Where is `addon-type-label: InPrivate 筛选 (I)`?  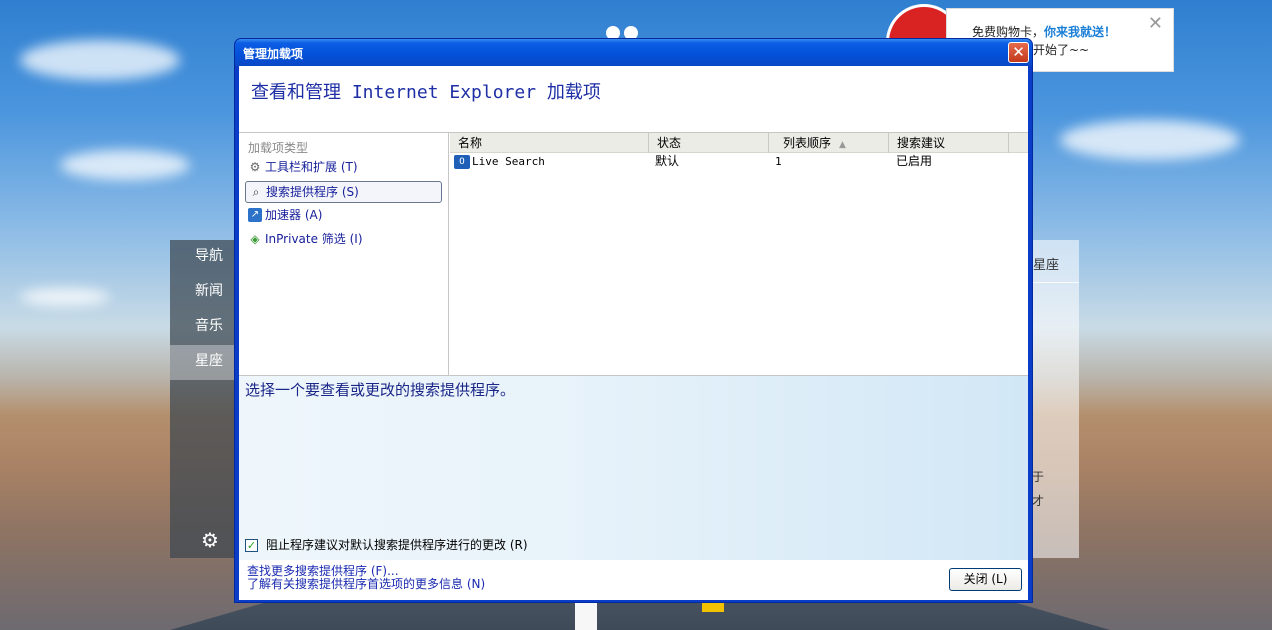
addon-type-label: InPrivate 筛选 (I) is located at coordinates (314, 239).